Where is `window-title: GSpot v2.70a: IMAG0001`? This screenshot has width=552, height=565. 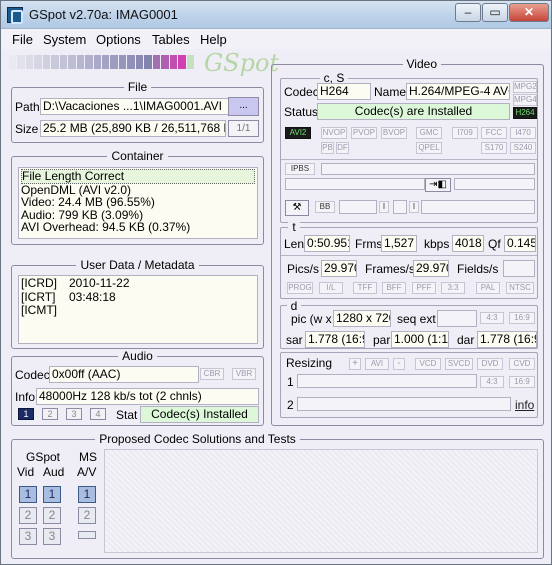 window-title: GSpot v2.70a: IMAG0001 is located at coordinates (103, 14).